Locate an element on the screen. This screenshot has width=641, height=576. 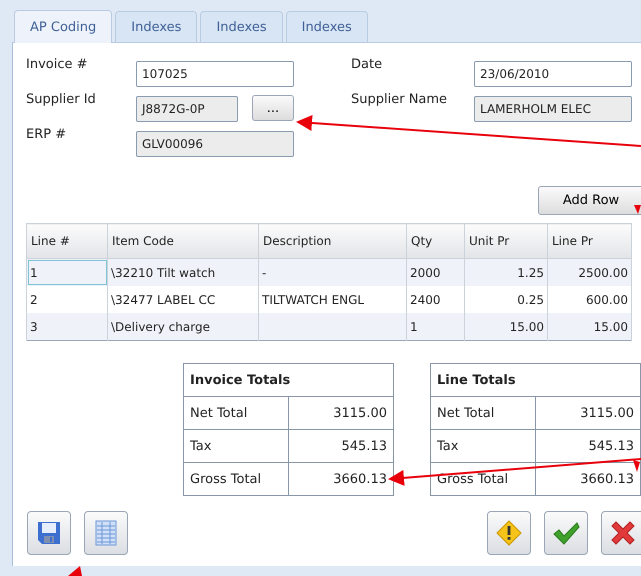
input-field: LAMERHOLM ELEC is located at coordinates (553, 109).